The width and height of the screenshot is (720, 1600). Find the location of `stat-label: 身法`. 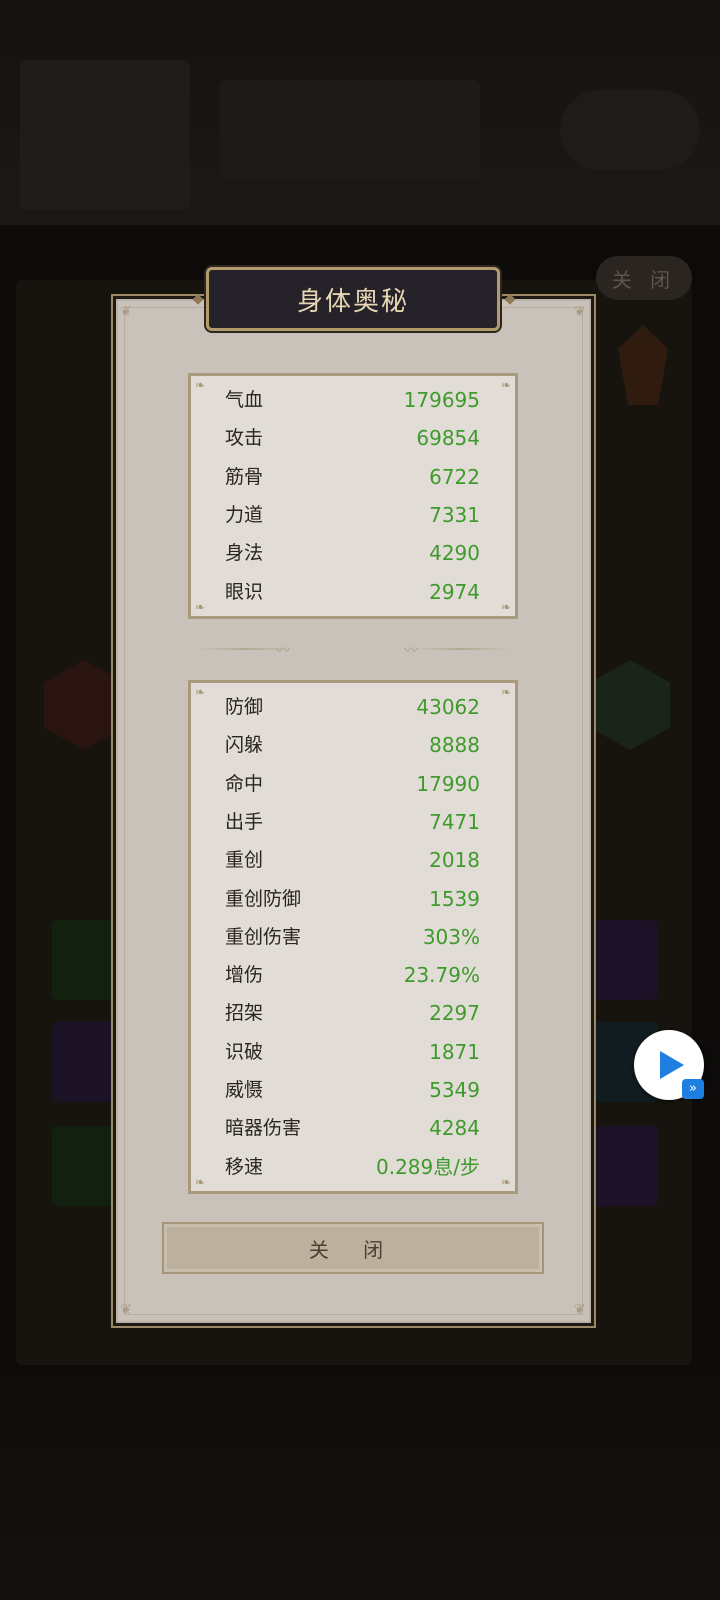

stat-label: 身法 is located at coordinates (244, 553).